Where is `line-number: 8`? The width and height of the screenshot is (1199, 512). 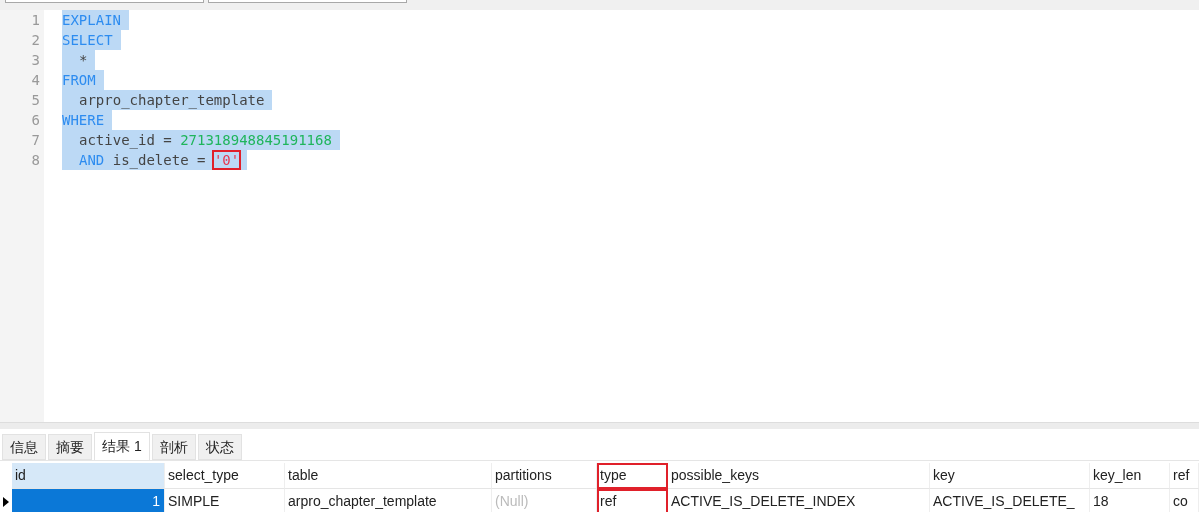 line-number: 8 is located at coordinates (35, 160).